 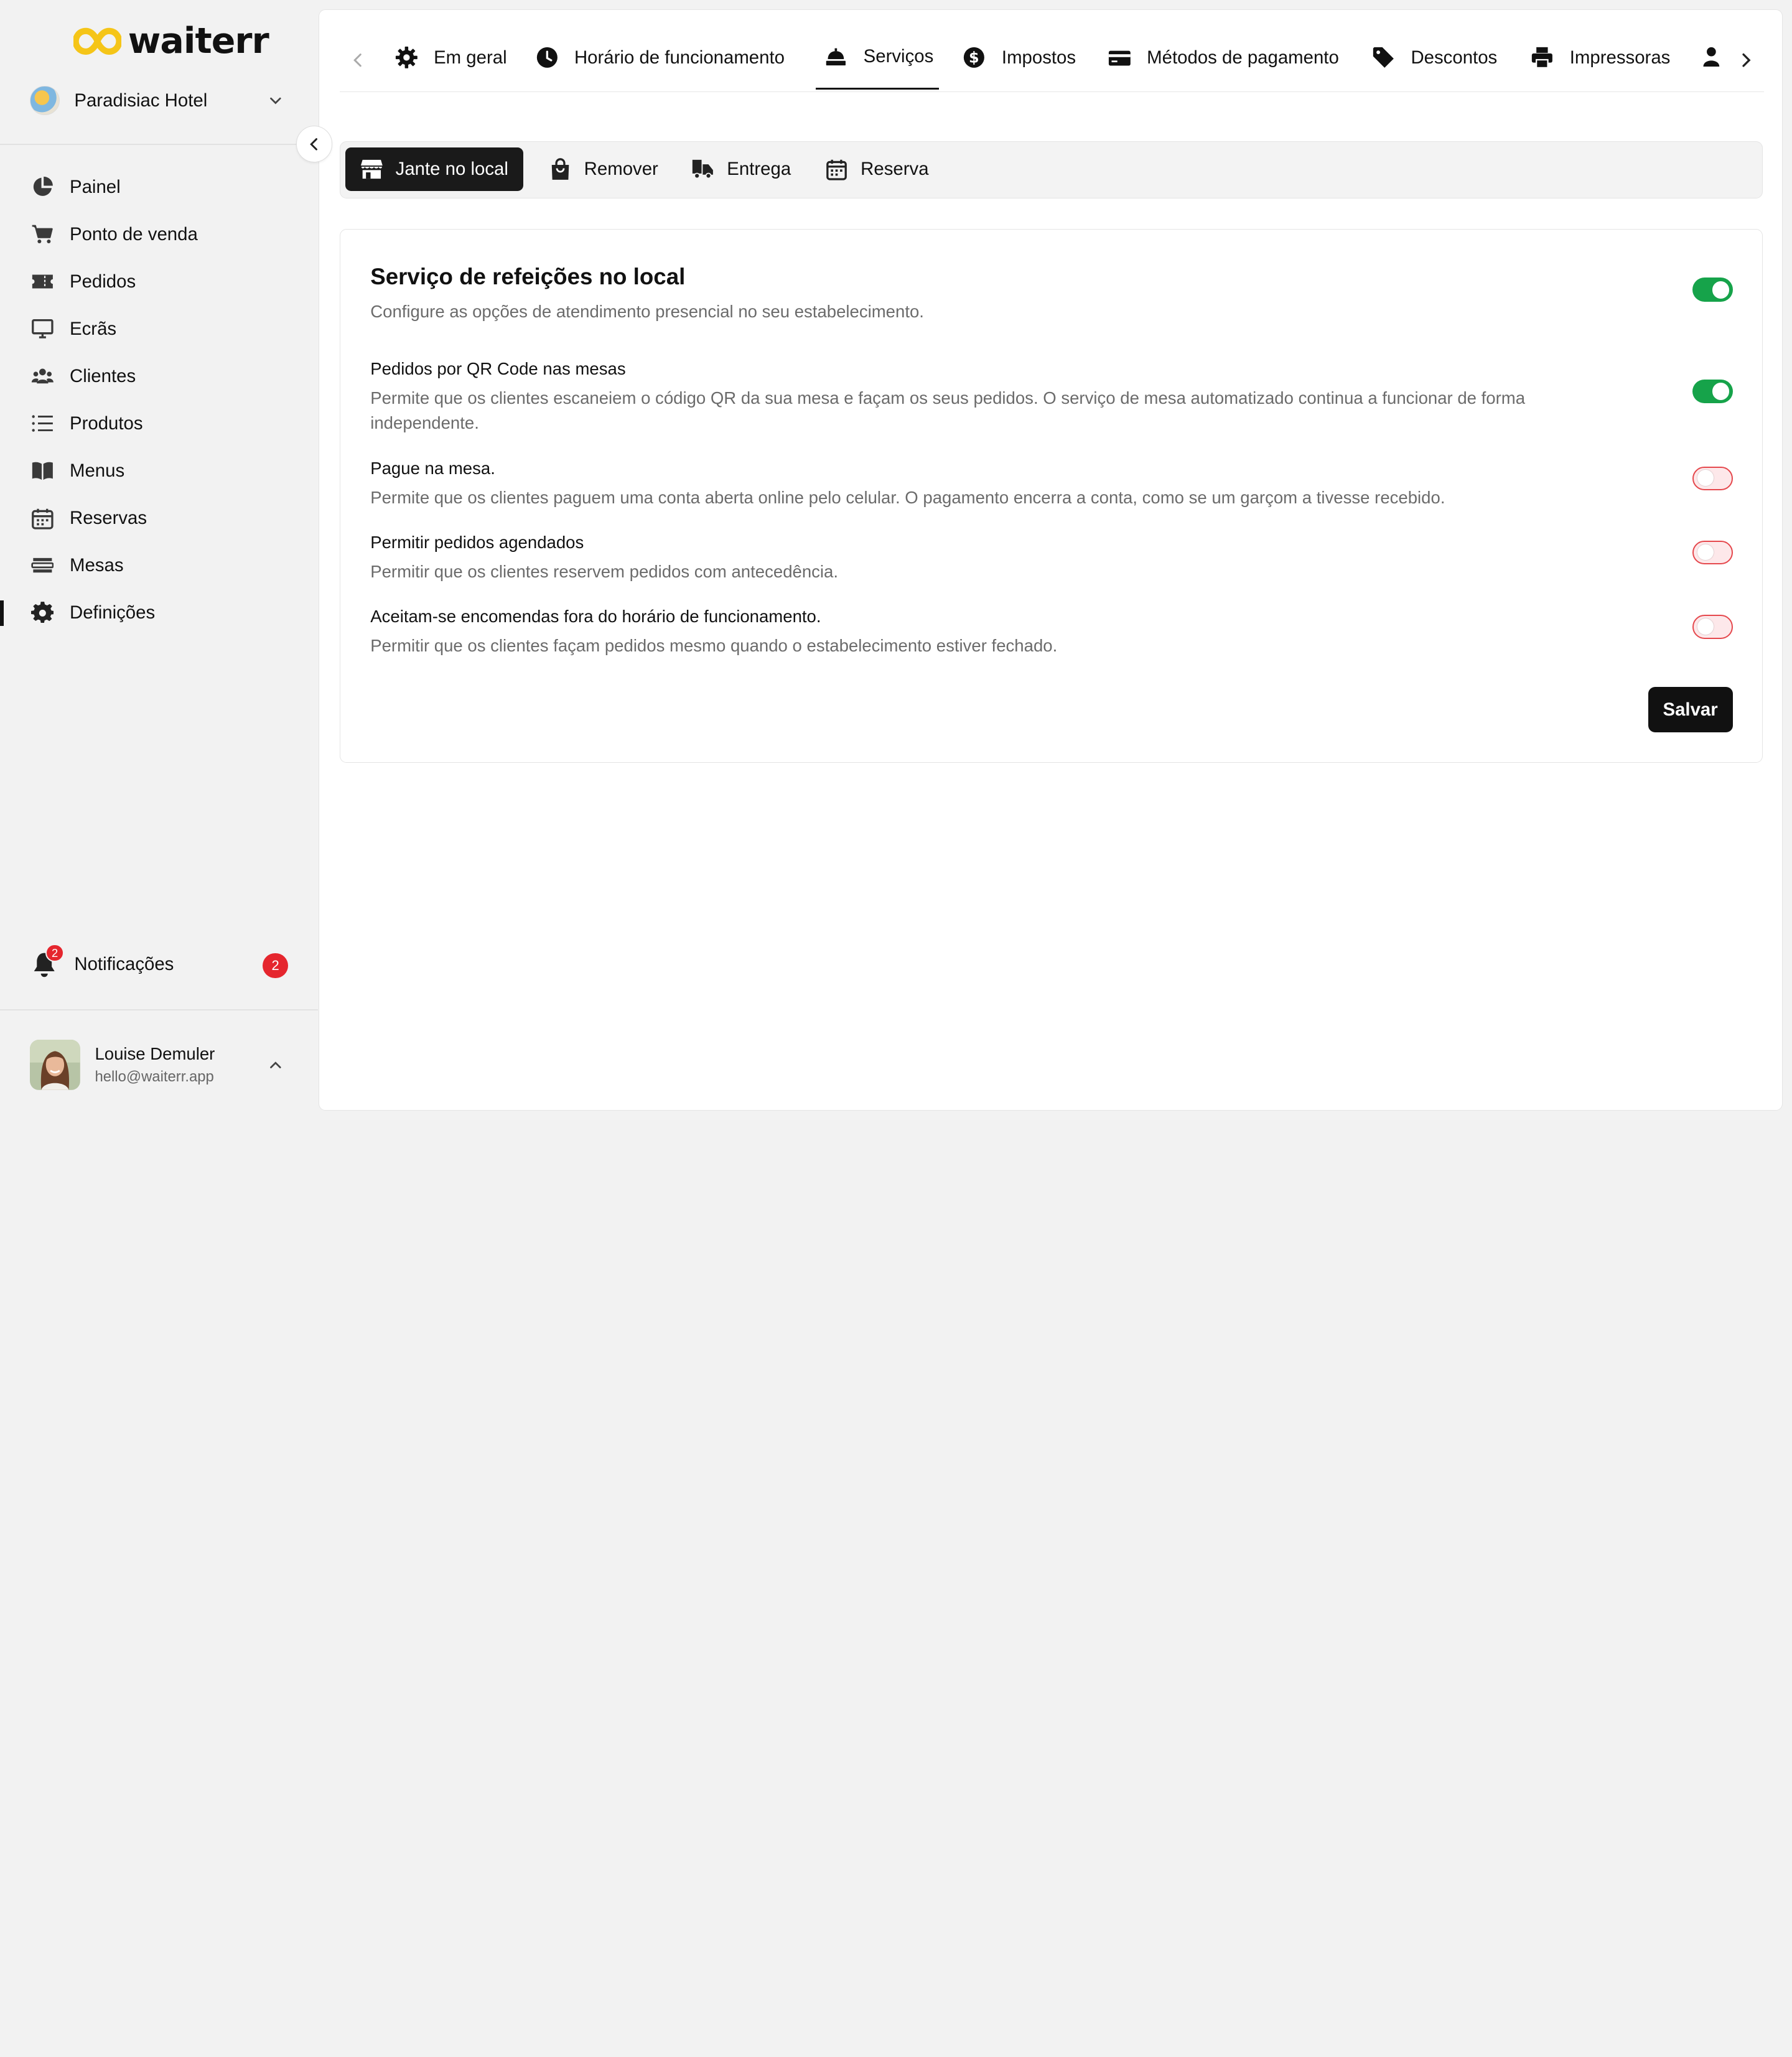 What do you see at coordinates (199, 41) in the screenshot?
I see `brand-name: waiterr` at bounding box center [199, 41].